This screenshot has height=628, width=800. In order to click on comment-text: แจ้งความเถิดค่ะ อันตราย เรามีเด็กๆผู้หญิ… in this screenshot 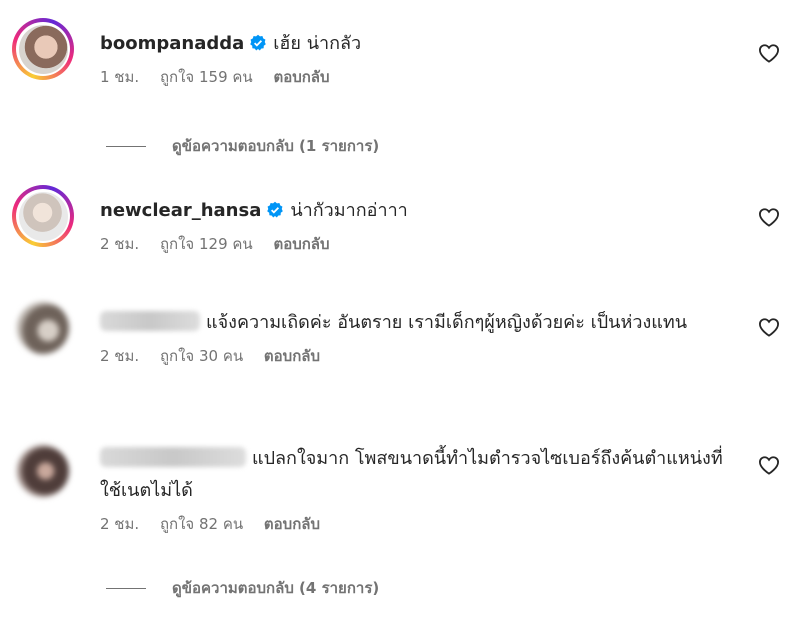, I will do `click(447, 322)`.